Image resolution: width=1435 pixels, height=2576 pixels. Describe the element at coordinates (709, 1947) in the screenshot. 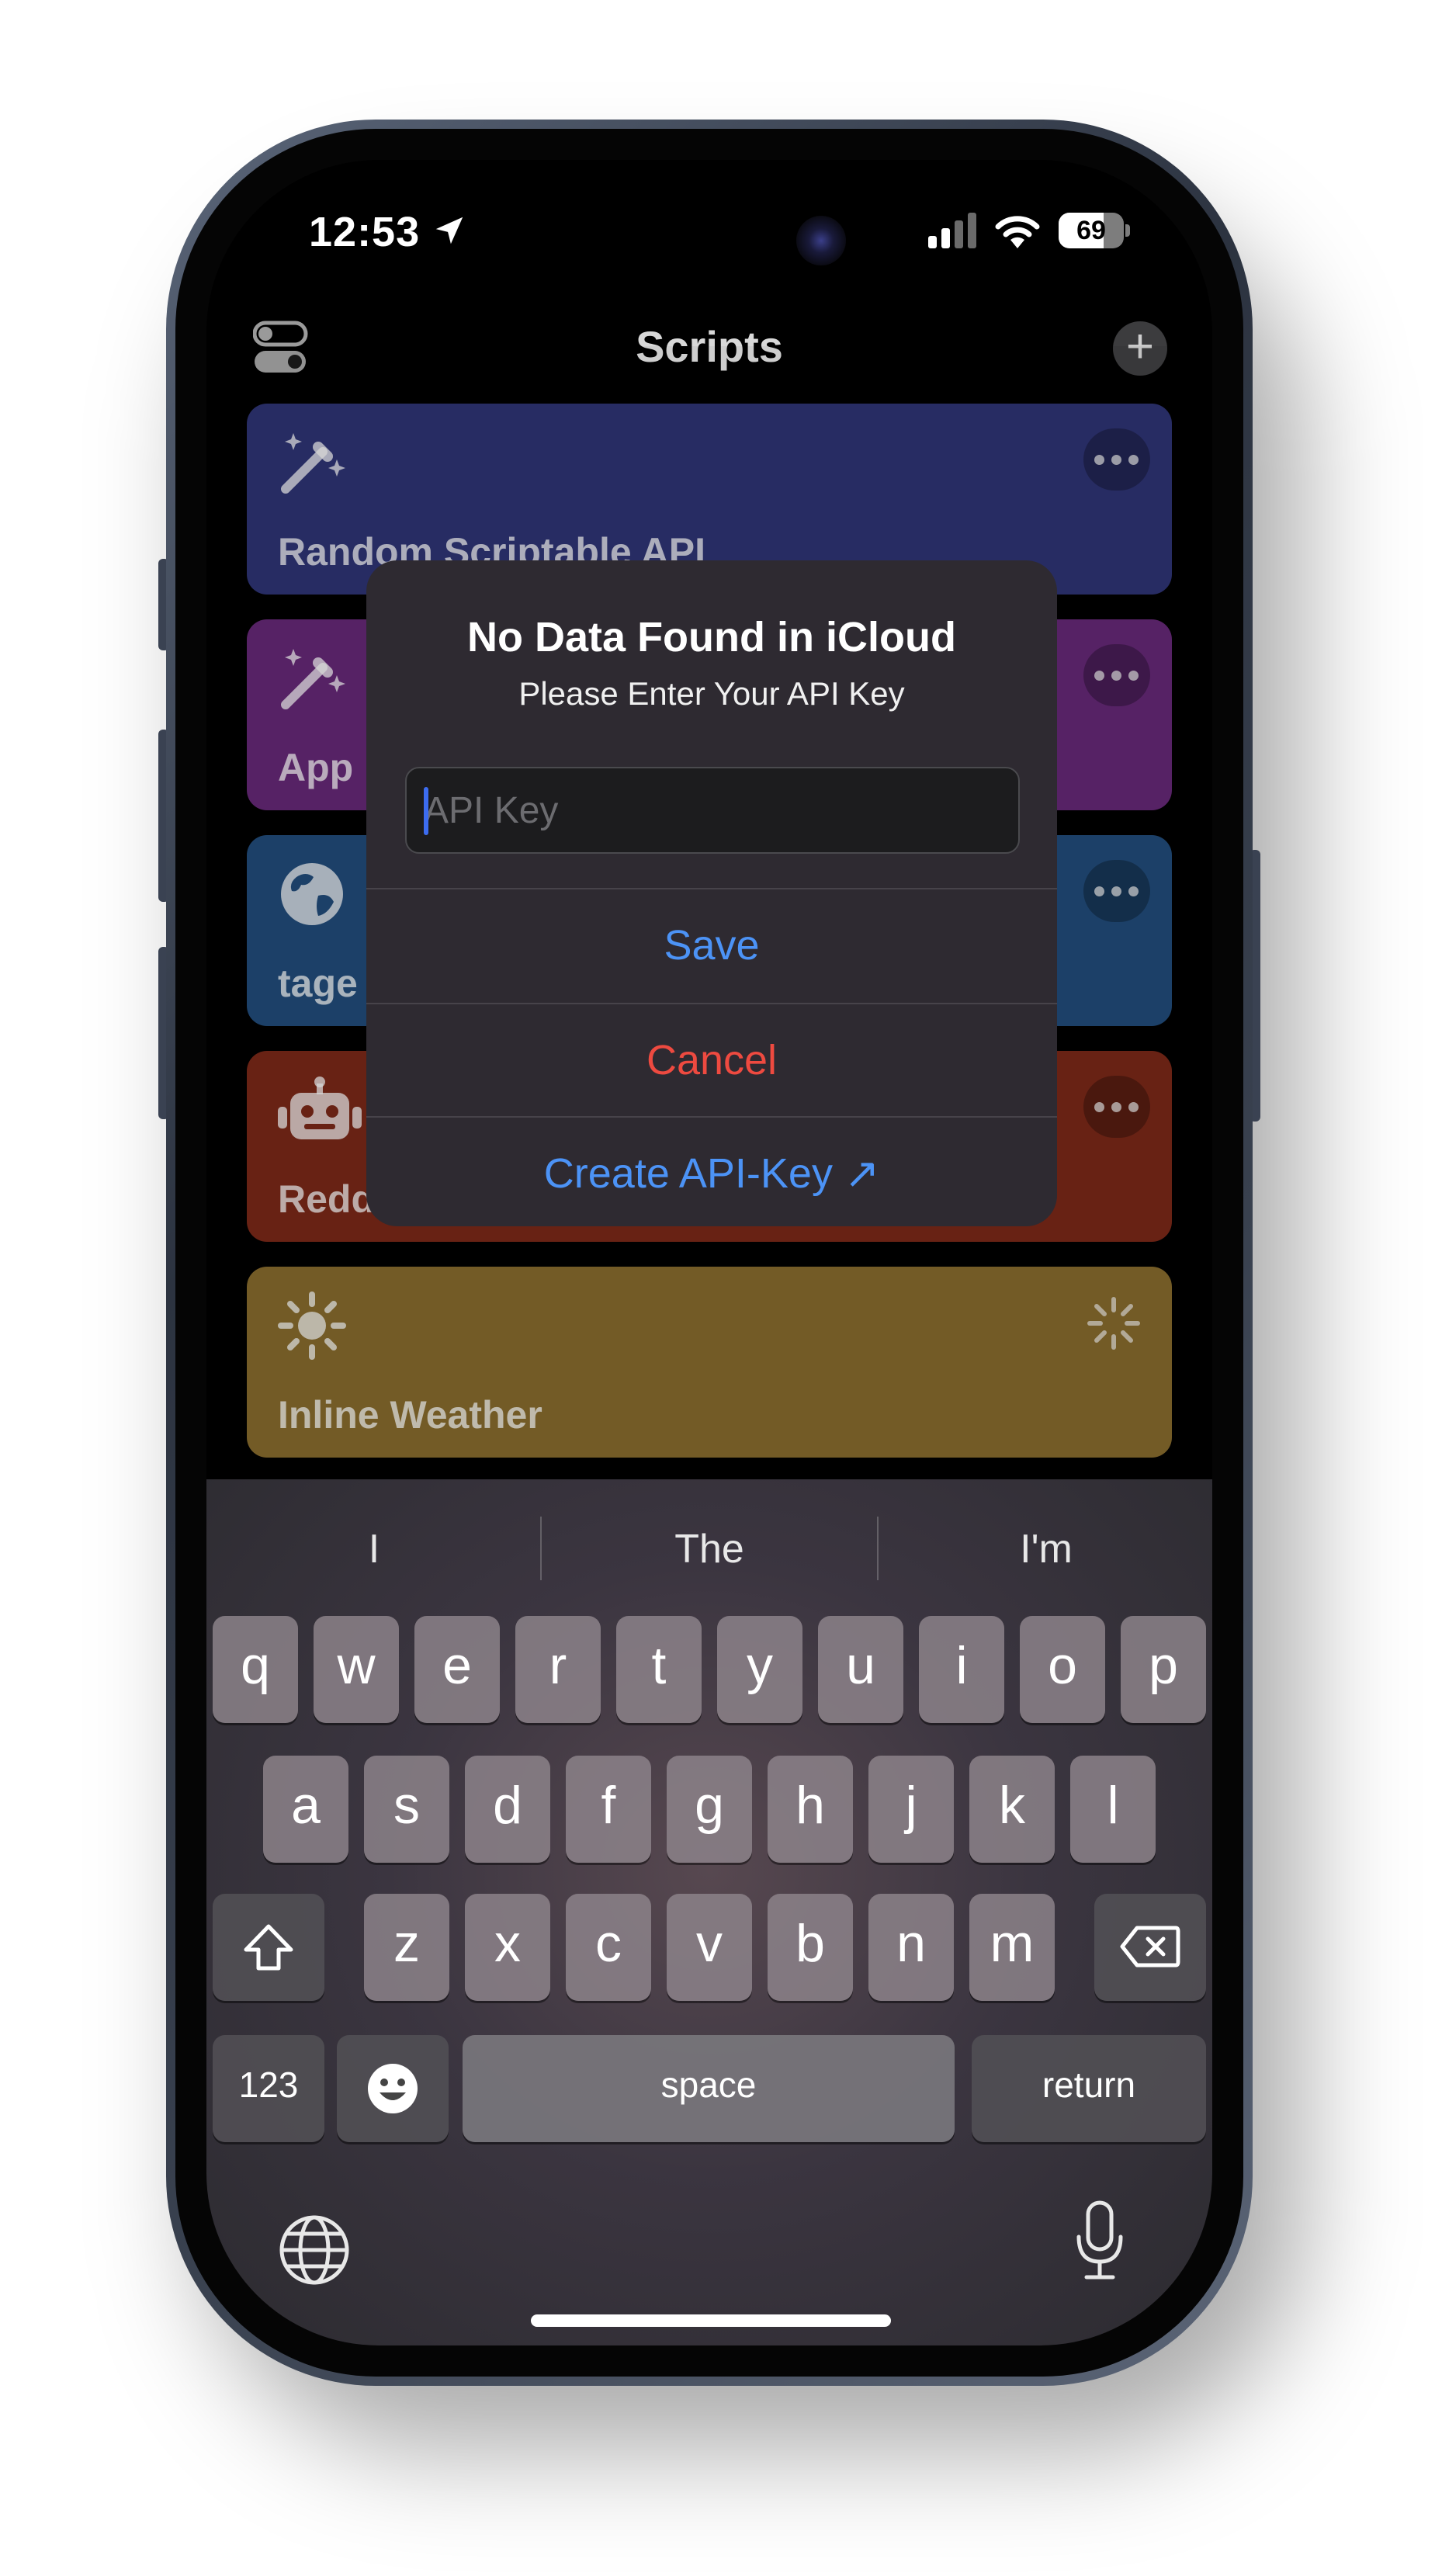

I see `key-v: v` at that location.